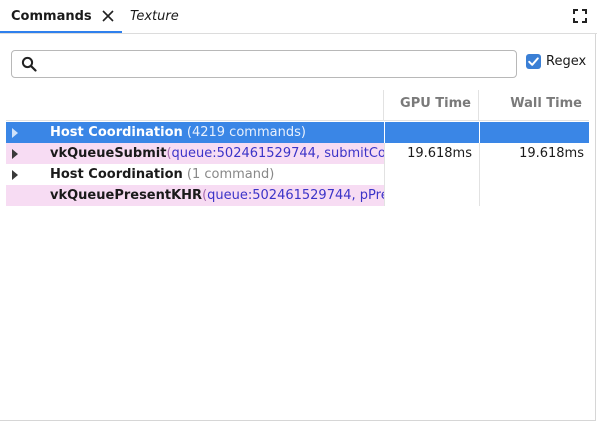  What do you see at coordinates (29, 64) in the screenshot?
I see `search-icon` at bounding box center [29, 64].